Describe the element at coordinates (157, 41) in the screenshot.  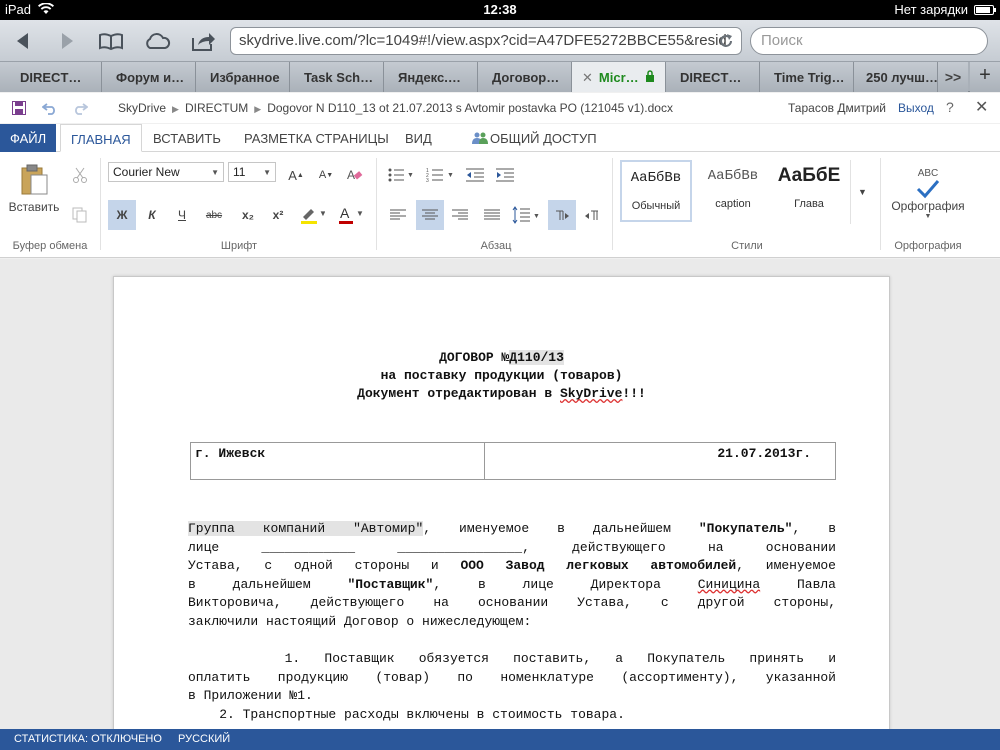
I see `icloud-tabs-icon` at that location.